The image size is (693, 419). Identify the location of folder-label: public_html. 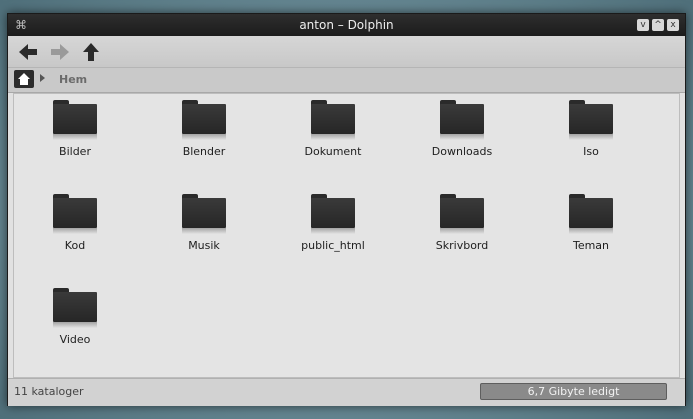
(333, 245).